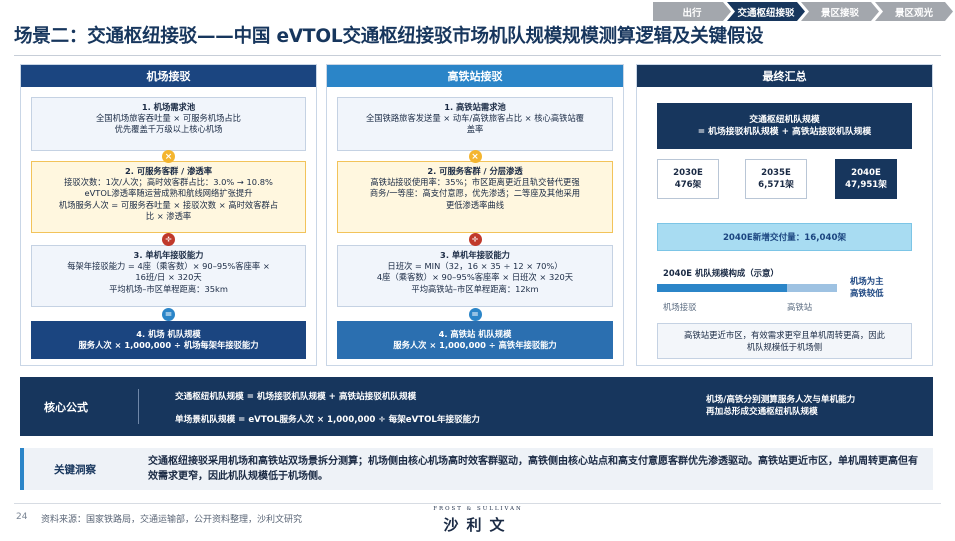 This screenshot has width=955, height=541. What do you see at coordinates (296, 397) in the screenshot?
I see `core-formula-1: 交通枢纽机队规模 = 机场接驳机队规模 + 高铁站接驳机队规模` at bounding box center [296, 397].